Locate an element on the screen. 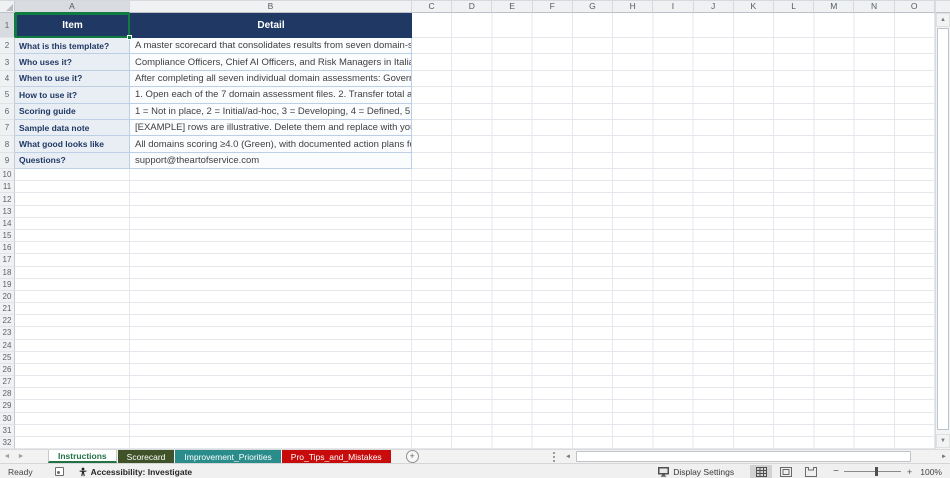 Image resolution: width=950 pixels, height=478 pixels. row-header-10: 10 is located at coordinates (7, 175).